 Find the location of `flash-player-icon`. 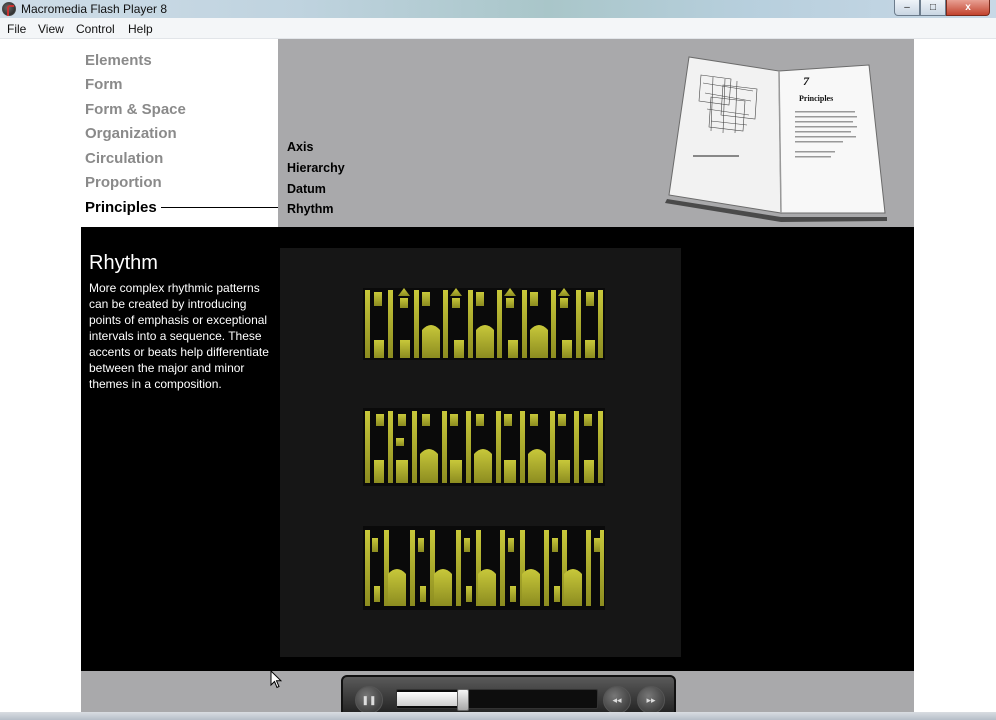

flash-player-icon is located at coordinates (9, 9).